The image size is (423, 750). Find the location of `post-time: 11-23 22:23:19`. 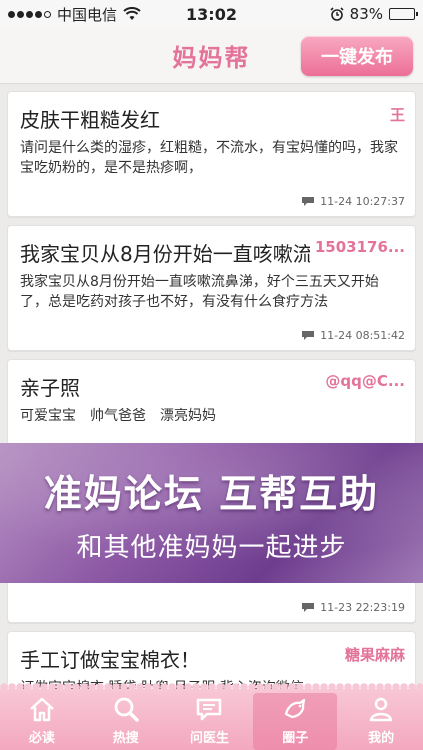

post-time: 11-23 22:23:19 is located at coordinates (362, 607).